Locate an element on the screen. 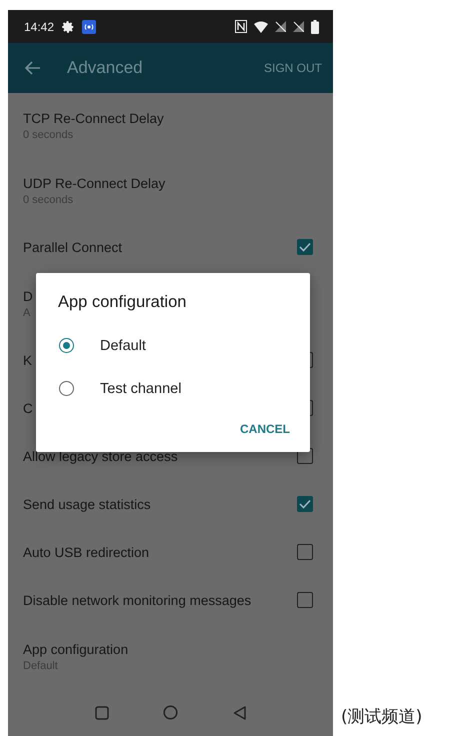 Image resolution: width=457 pixels, height=736 pixels. caption: (测试频道) is located at coordinates (381, 717).